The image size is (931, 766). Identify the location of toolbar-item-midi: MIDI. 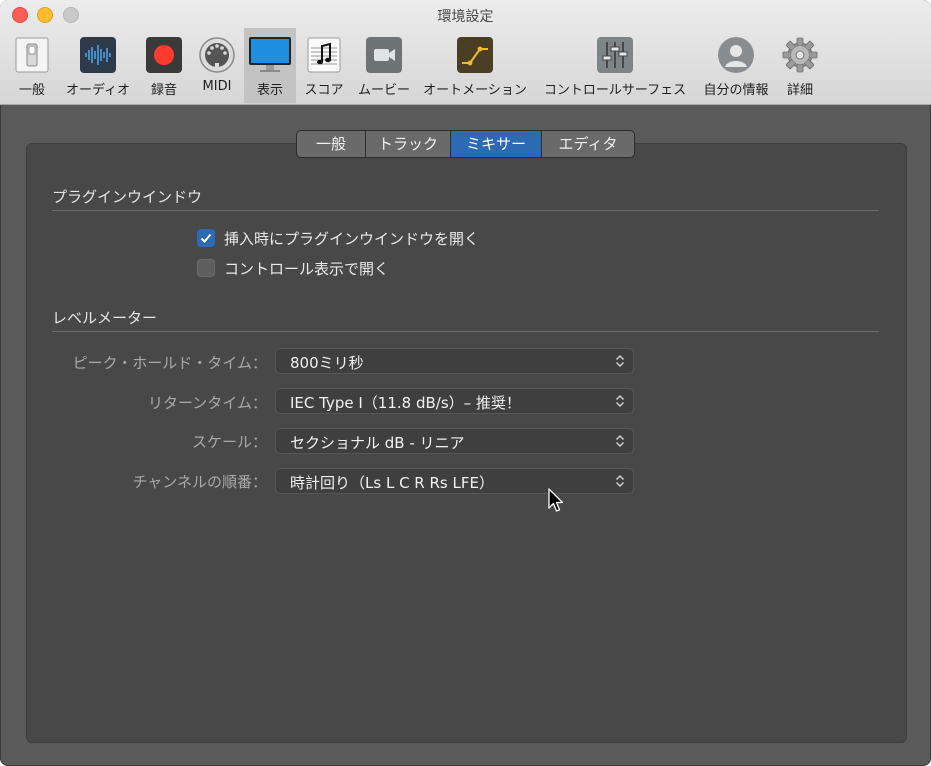
(217, 65).